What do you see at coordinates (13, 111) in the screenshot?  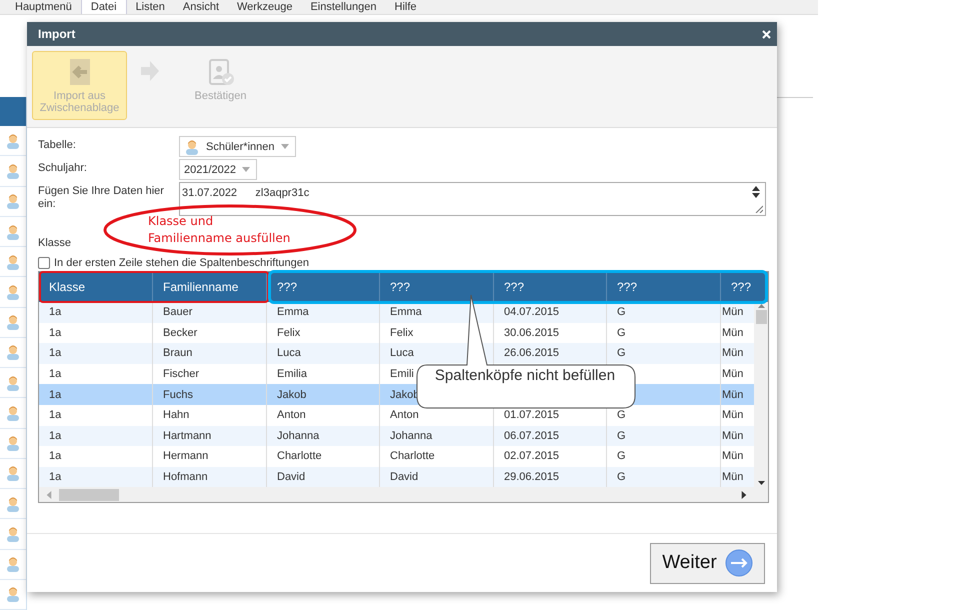 I see `header-strip` at bounding box center [13, 111].